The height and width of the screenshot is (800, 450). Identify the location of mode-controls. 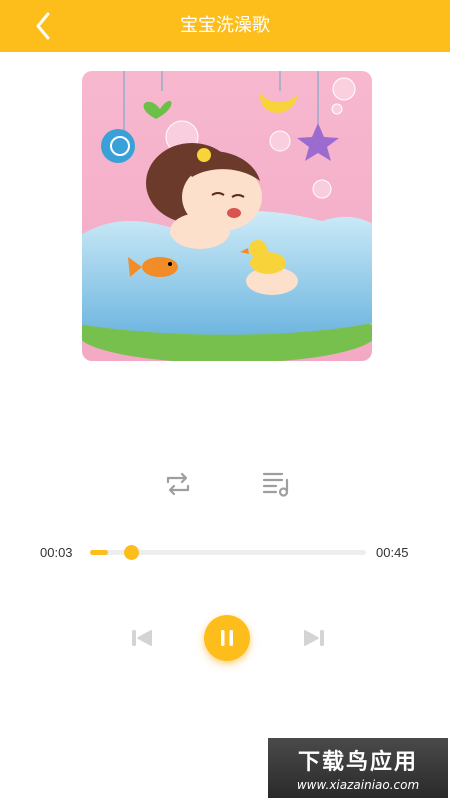
(225, 484).